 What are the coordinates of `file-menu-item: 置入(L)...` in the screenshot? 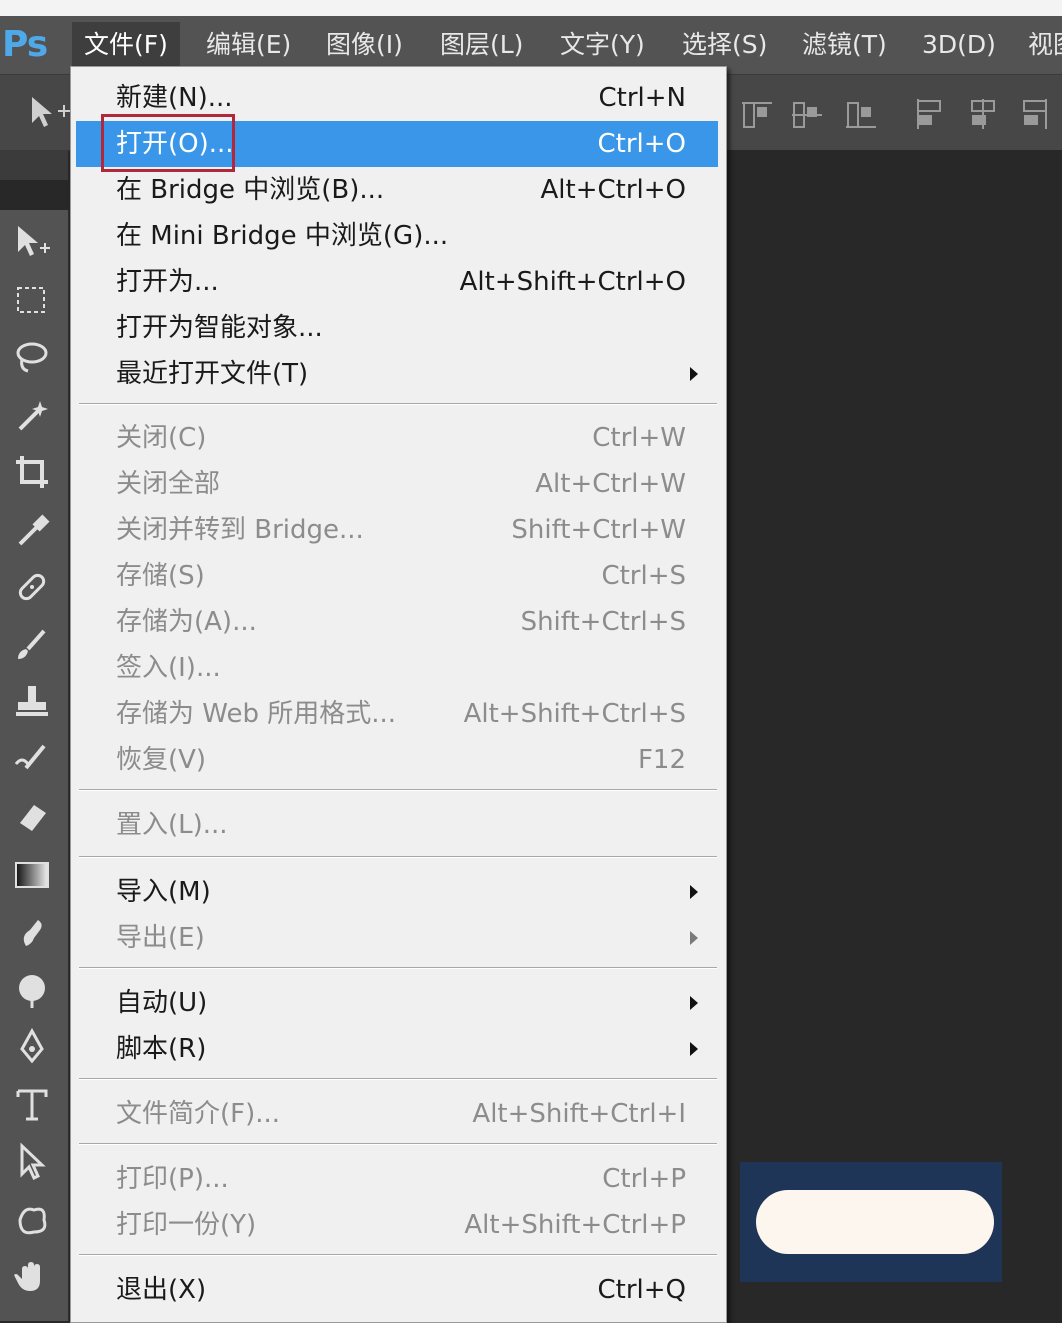 It's located at (397, 825).